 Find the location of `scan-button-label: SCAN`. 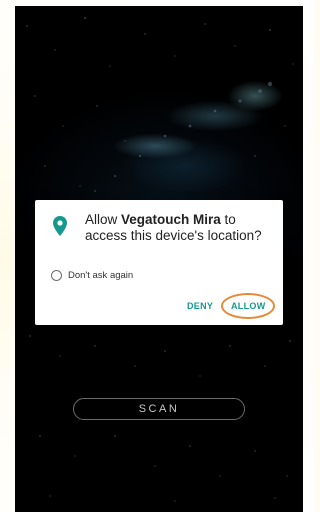

scan-button-label: SCAN is located at coordinates (159, 409).